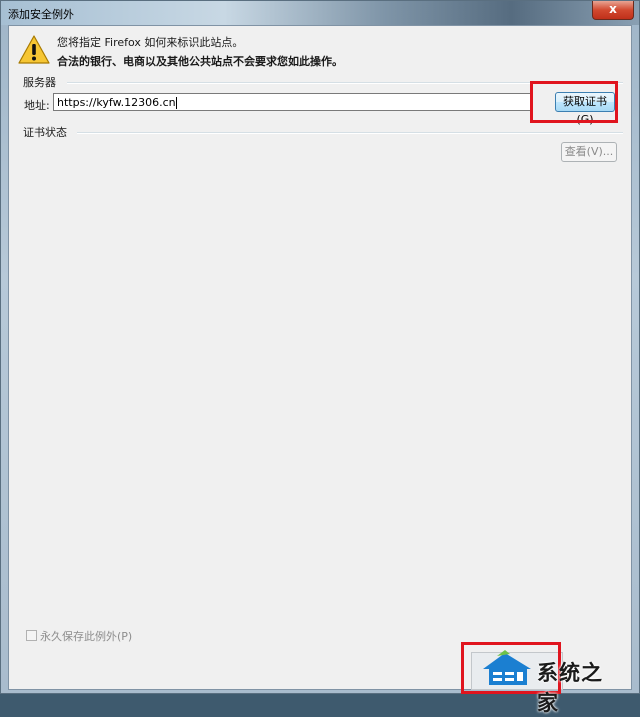 The width and height of the screenshot is (640, 717). I want to click on watermark-logo: 系统之家, so click(543, 682).